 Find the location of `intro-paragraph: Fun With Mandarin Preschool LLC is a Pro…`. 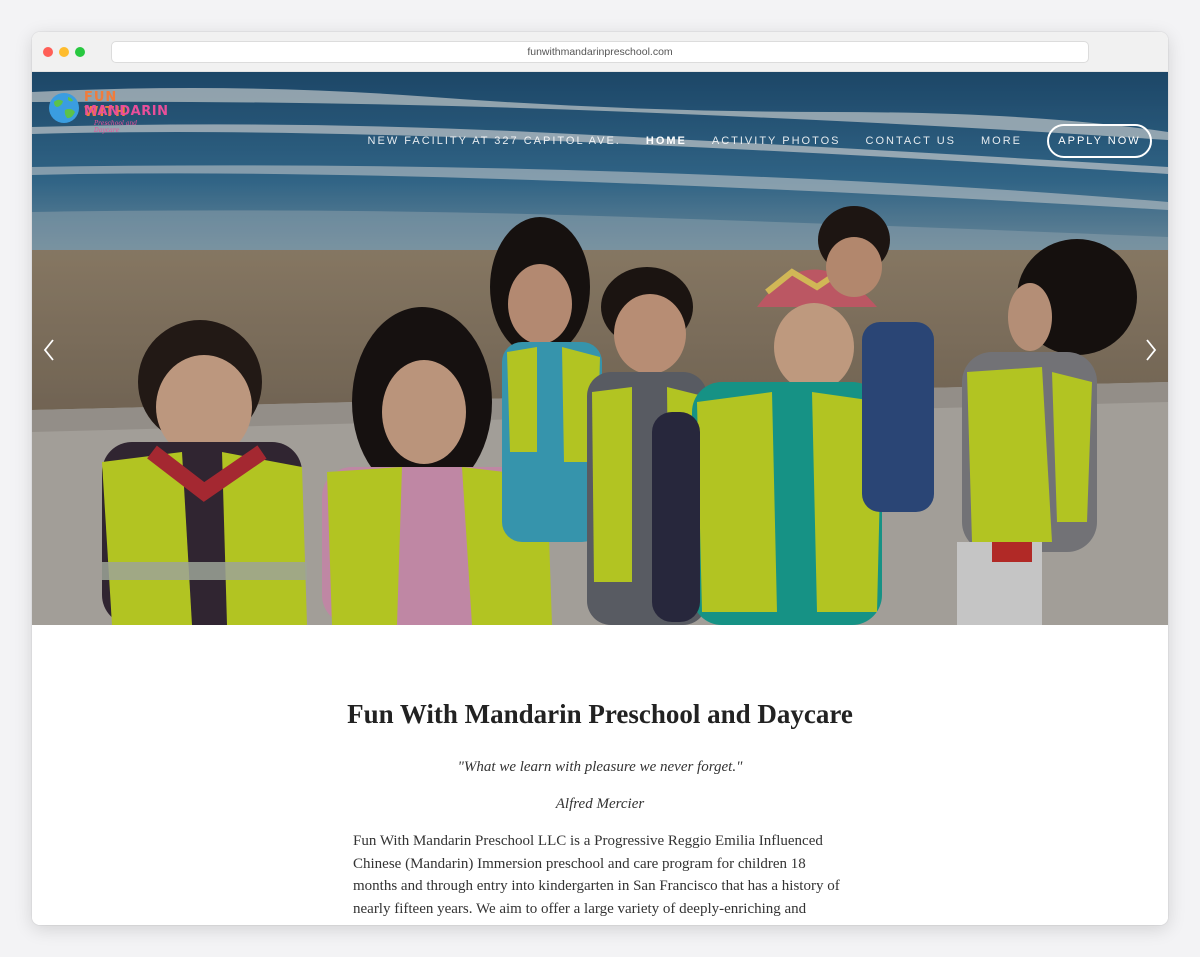

intro-paragraph: Fun With Mandarin Preschool LLC is a Pro… is located at coordinates (596, 879).